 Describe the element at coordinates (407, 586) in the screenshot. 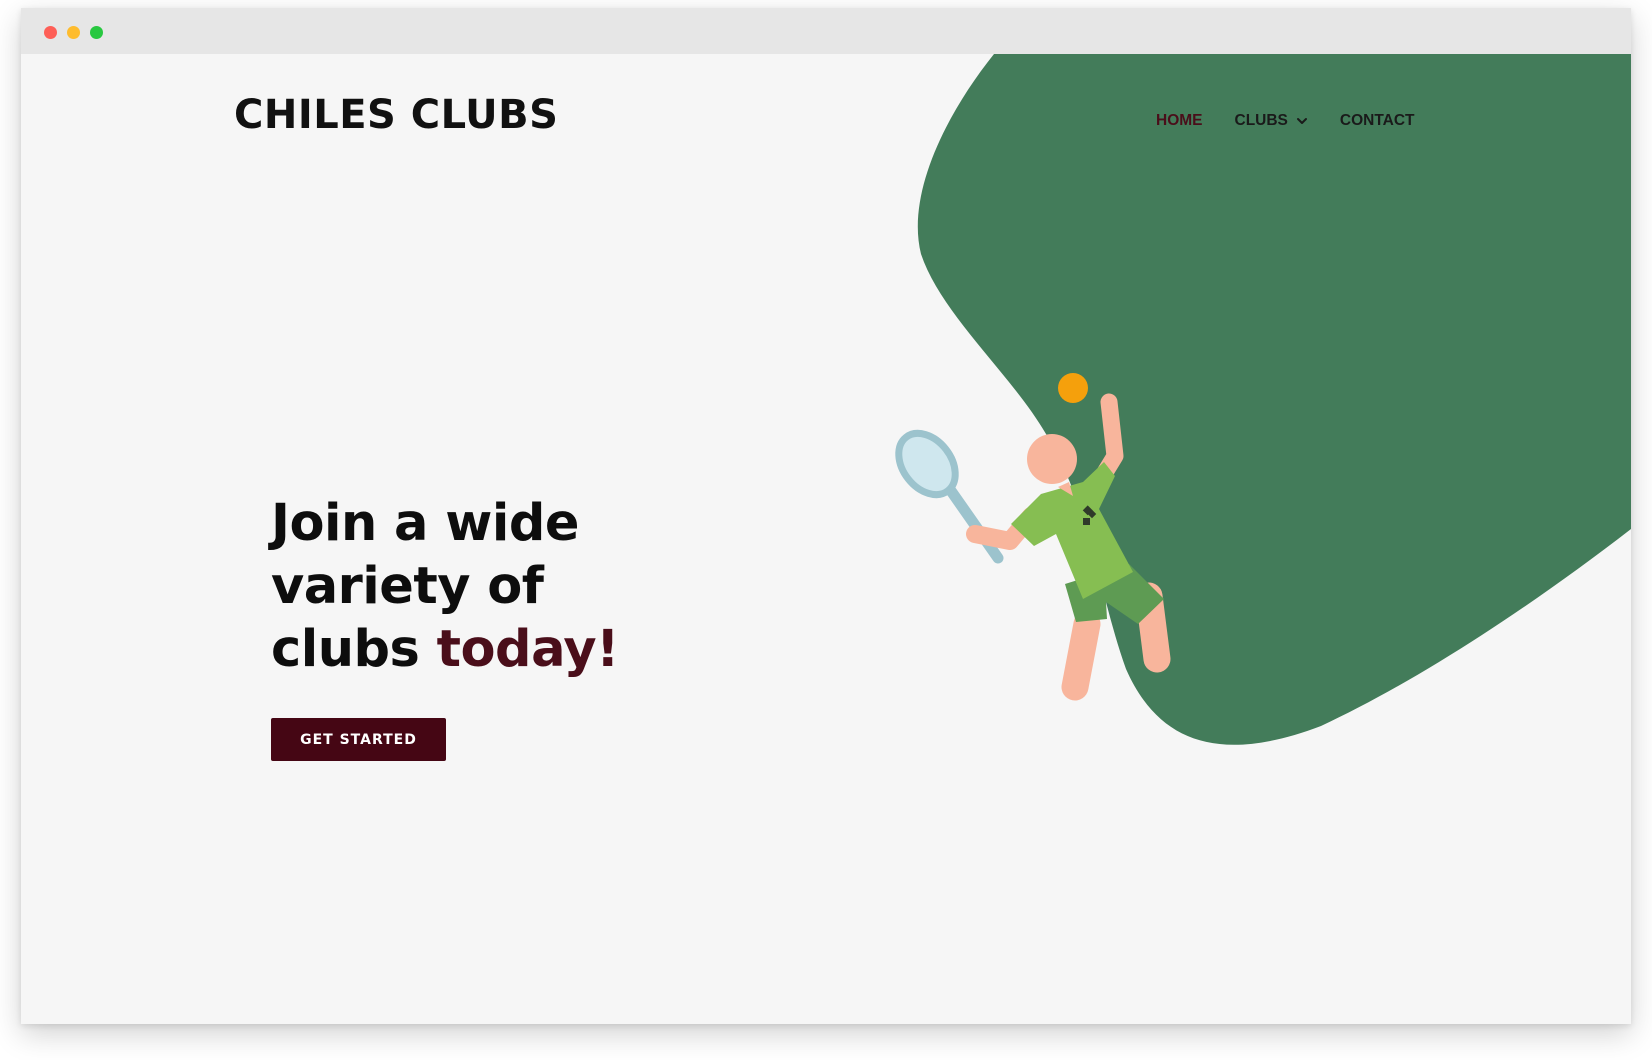

I see `headline-line-2: variety of` at that location.